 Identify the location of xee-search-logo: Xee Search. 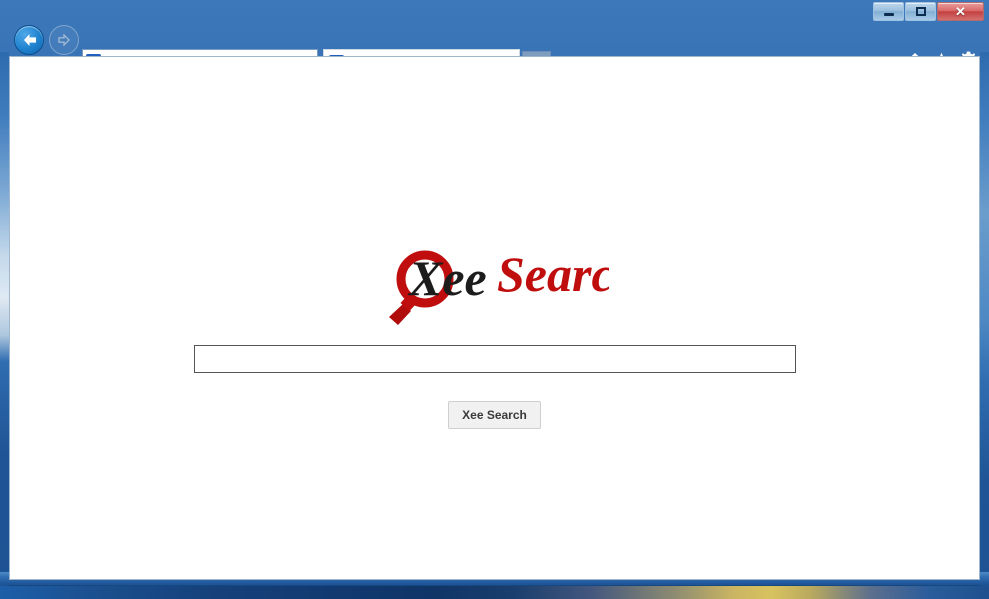
(498, 285).